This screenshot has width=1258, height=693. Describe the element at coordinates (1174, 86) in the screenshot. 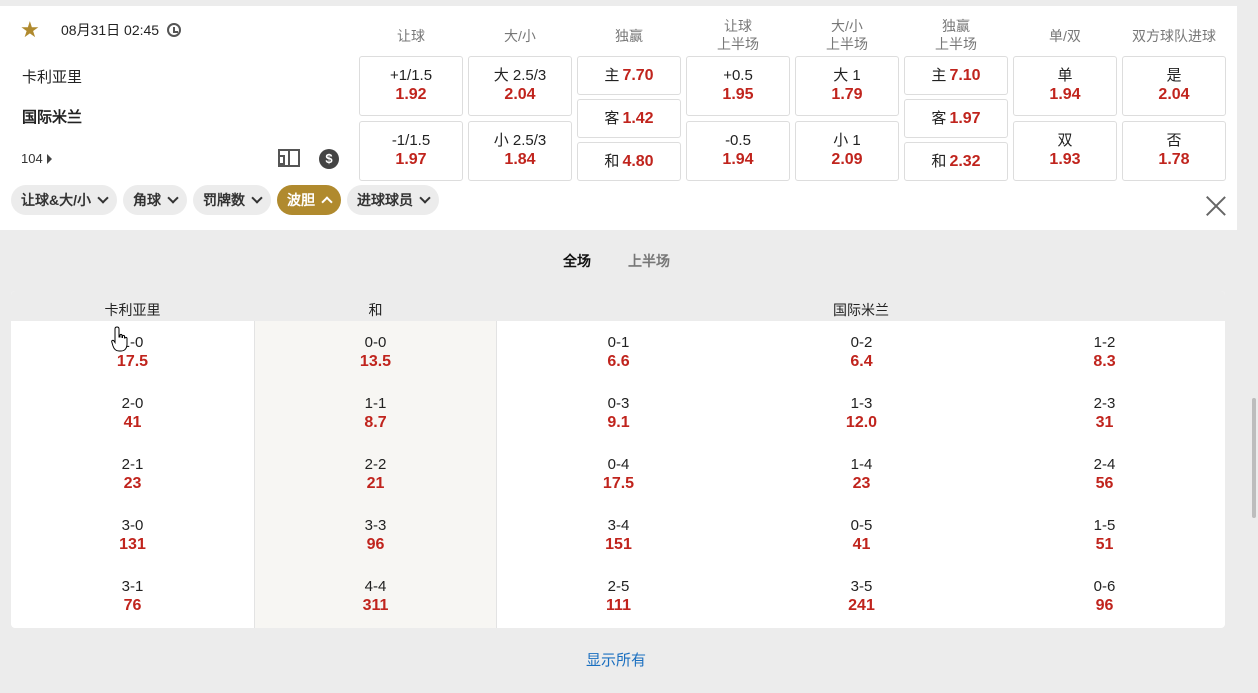

I see `odds-cell: 是 2.04` at that location.